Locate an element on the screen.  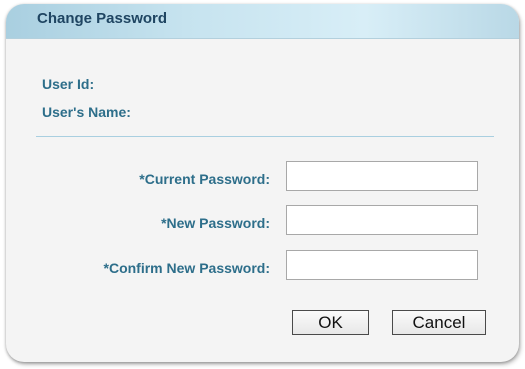
section-divider is located at coordinates (265, 136).